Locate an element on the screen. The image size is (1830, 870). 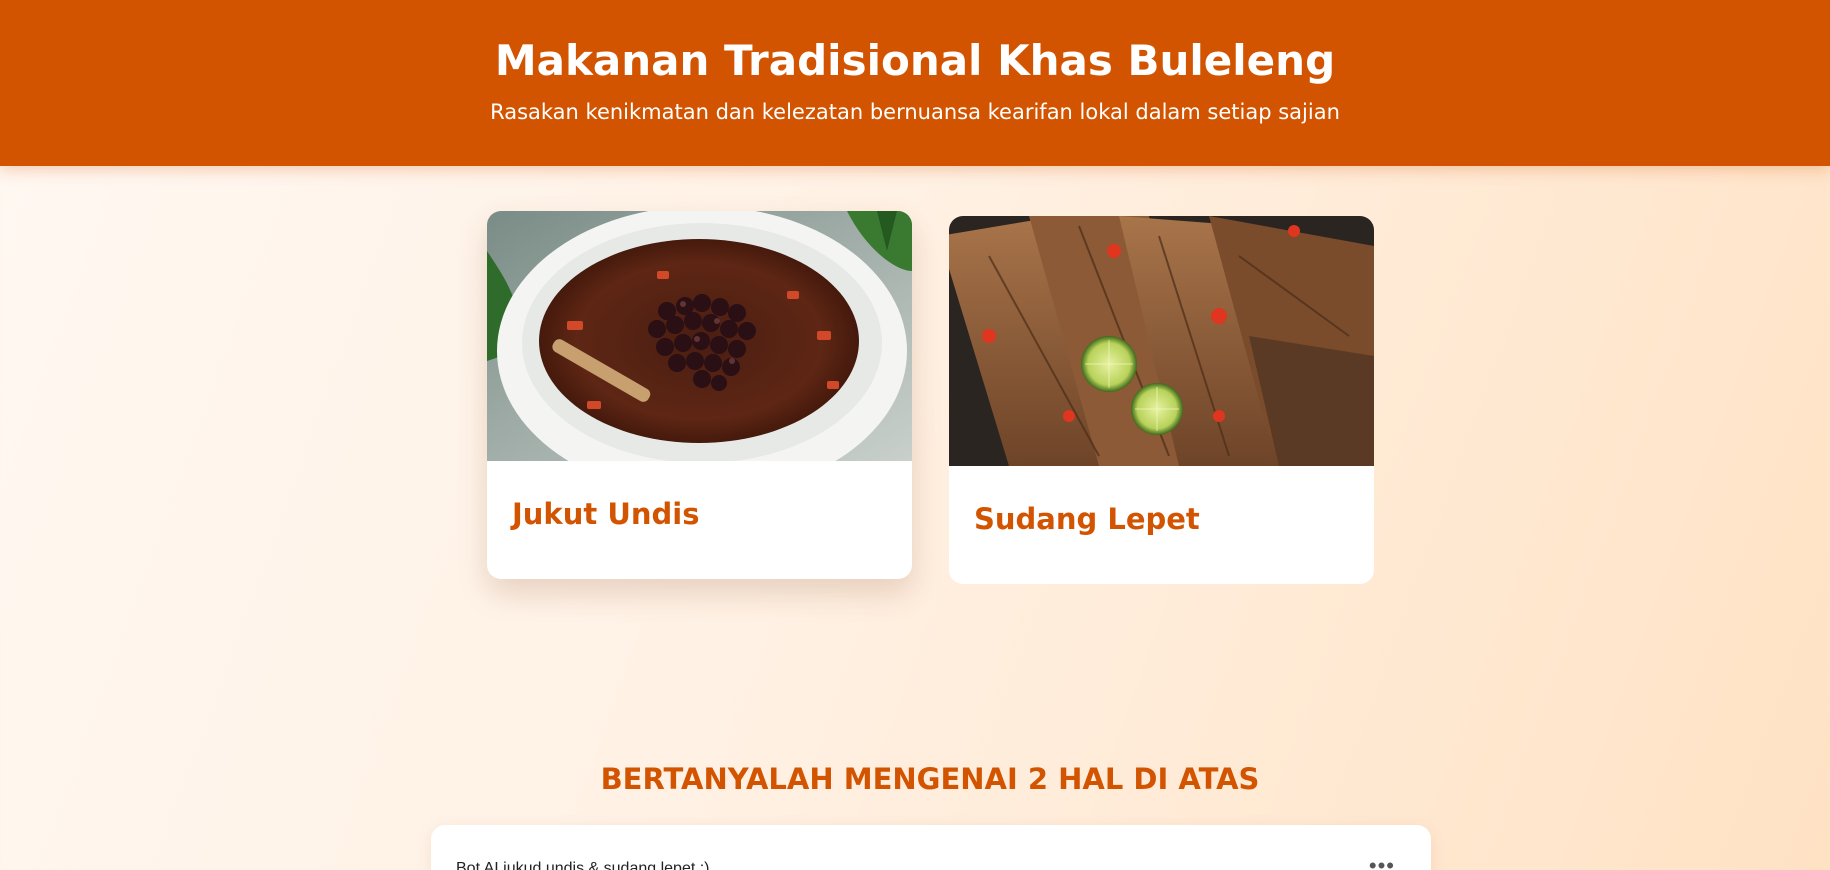
card-title: Jukut Undis is located at coordinates (606, 514).